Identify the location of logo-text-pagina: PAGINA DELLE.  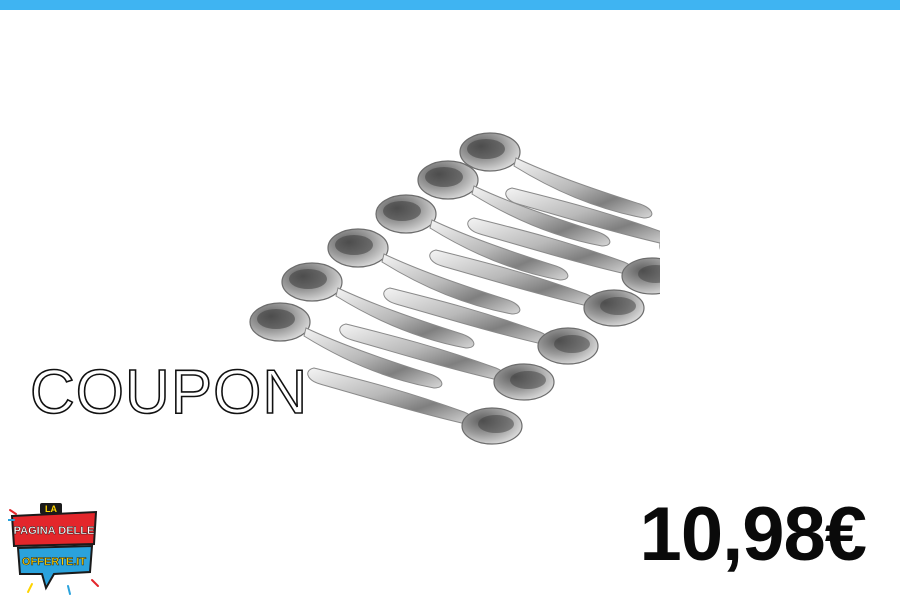
(54, 531).